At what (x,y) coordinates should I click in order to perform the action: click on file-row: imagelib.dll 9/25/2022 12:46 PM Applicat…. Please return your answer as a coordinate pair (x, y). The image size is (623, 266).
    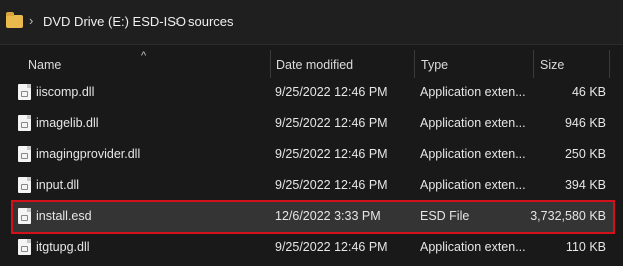
    Looking at the image, I should click on (313, 124).